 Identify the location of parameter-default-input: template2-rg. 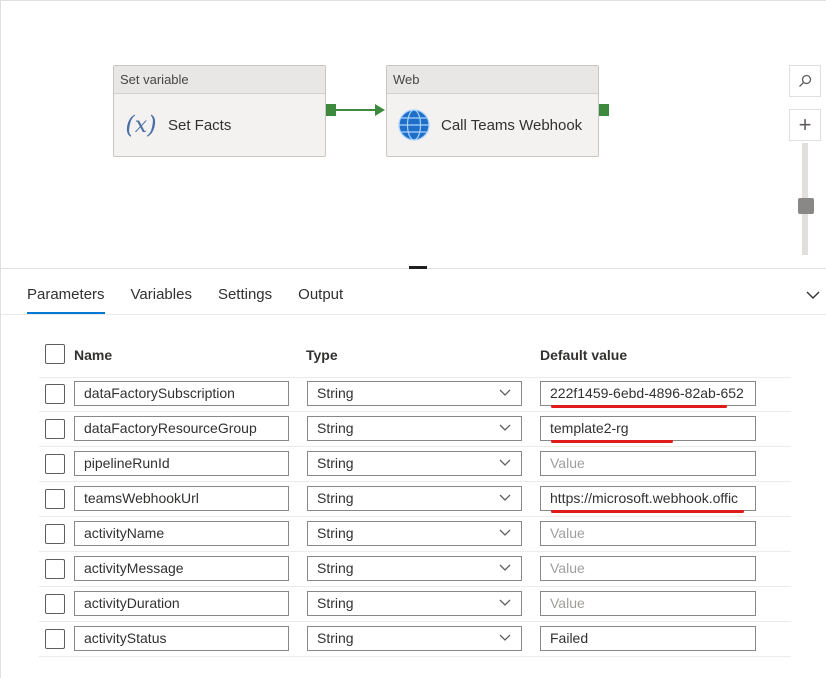
(648, 428).